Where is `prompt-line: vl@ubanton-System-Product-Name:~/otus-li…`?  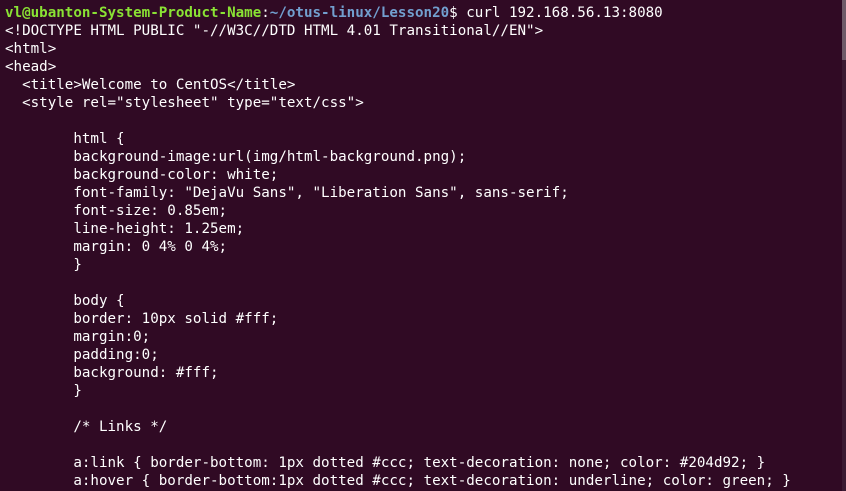
prompt-line: vl@ubanton-System-Product-Name:~/otus-li… is located at coordinates (334, 13).